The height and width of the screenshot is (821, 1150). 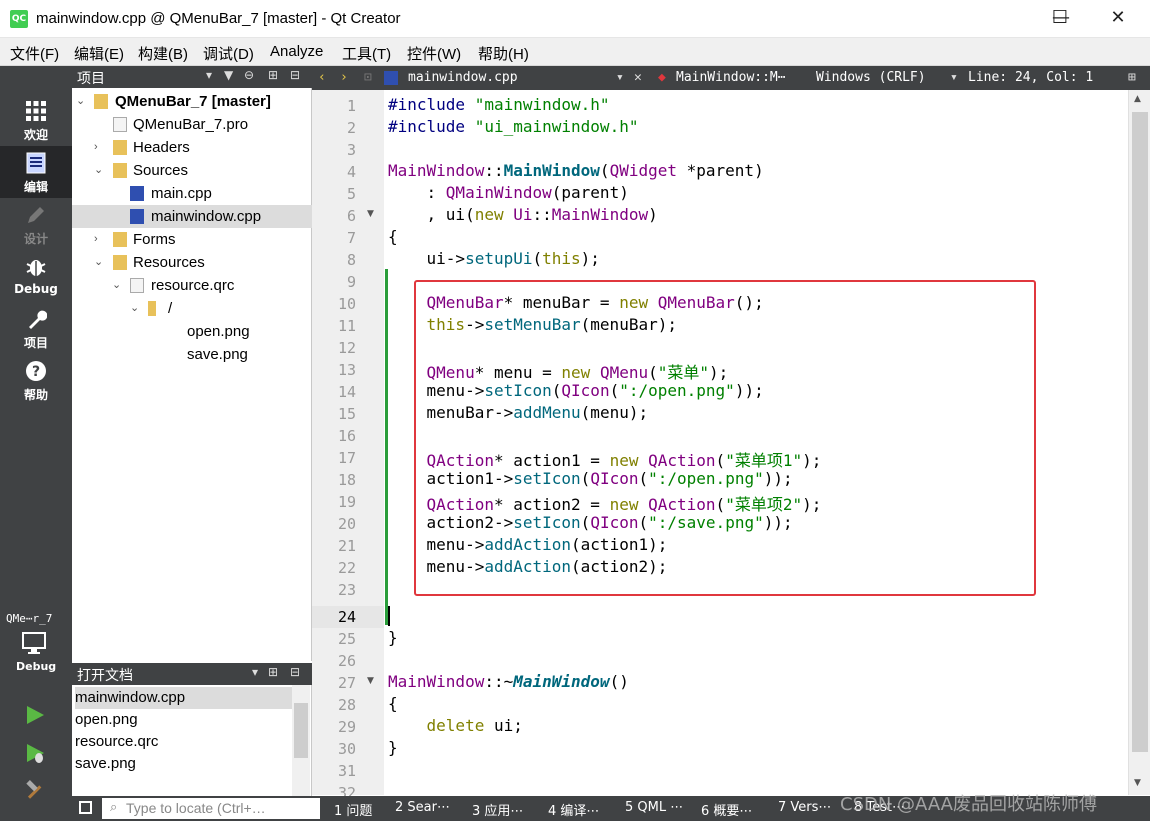 What do you see at coordinates (1030, 77) in the screenshot?
I see `cursor-position: Line: 24, Col: 1` at bounding box center [1030, 77].